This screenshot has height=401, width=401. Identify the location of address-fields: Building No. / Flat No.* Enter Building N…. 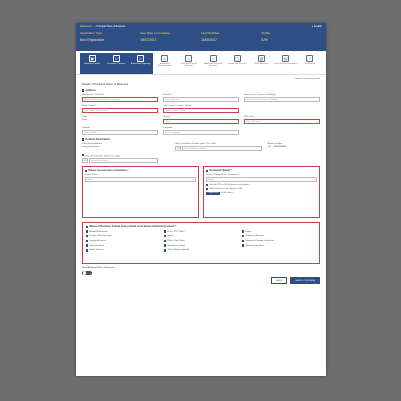
(201, 114).